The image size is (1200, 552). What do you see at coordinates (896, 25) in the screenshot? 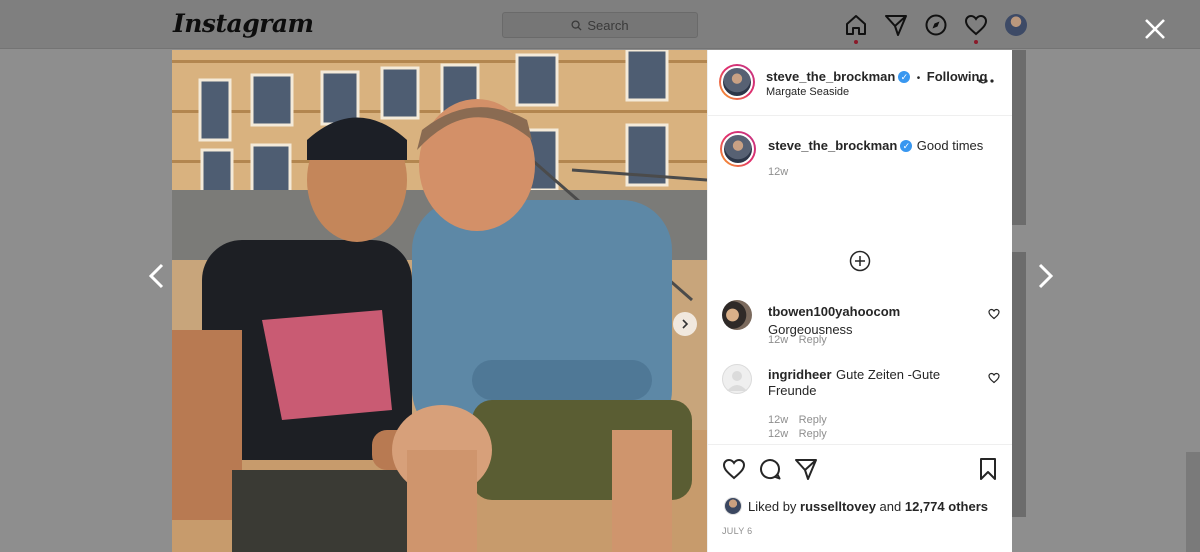
I see `direct-icon` at bounding box center [896, 25].